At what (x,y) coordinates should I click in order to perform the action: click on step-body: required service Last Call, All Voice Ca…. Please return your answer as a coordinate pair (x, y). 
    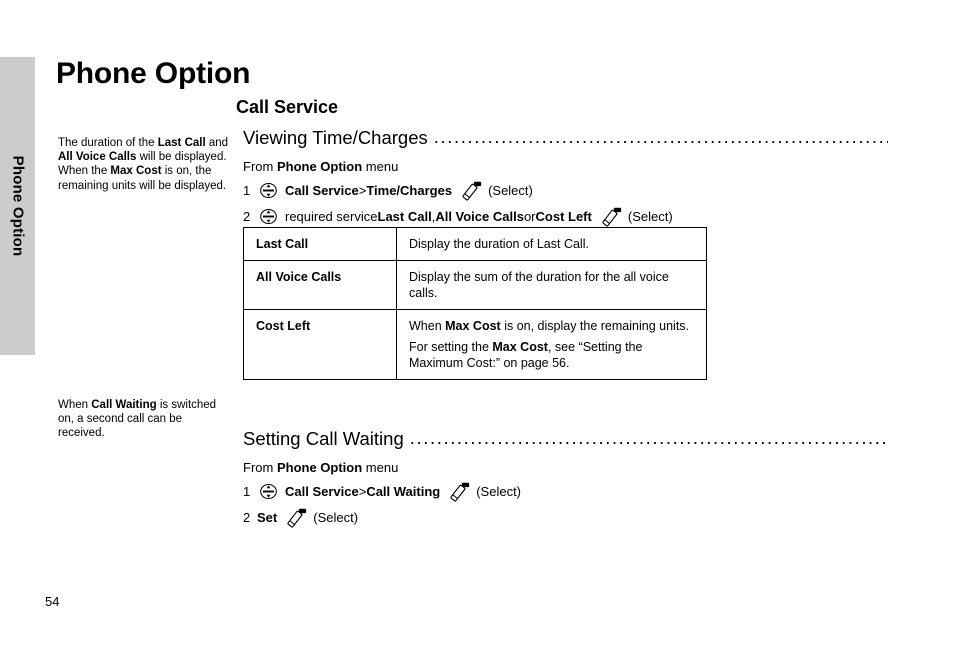
    Looking at the image, I should click on (465, 216).